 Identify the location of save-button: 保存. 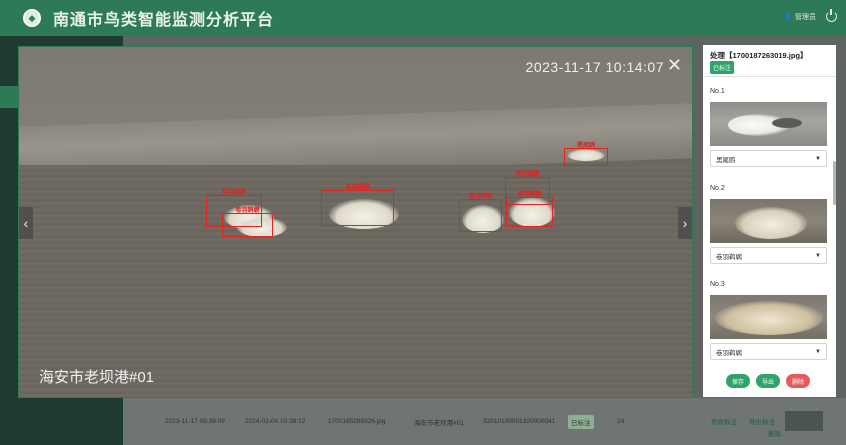
(738, 381).